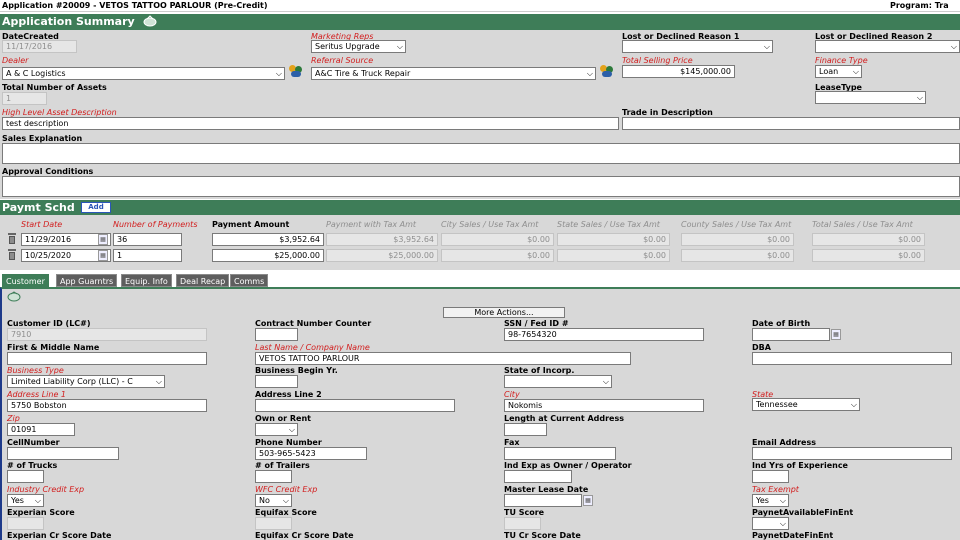 Image resolution: width=960 pixels, height=540 pixels. What do you see at coordinates (276, 334) in the screenshot?
I see `contract-counter-field` at bounding box center [276, 334].